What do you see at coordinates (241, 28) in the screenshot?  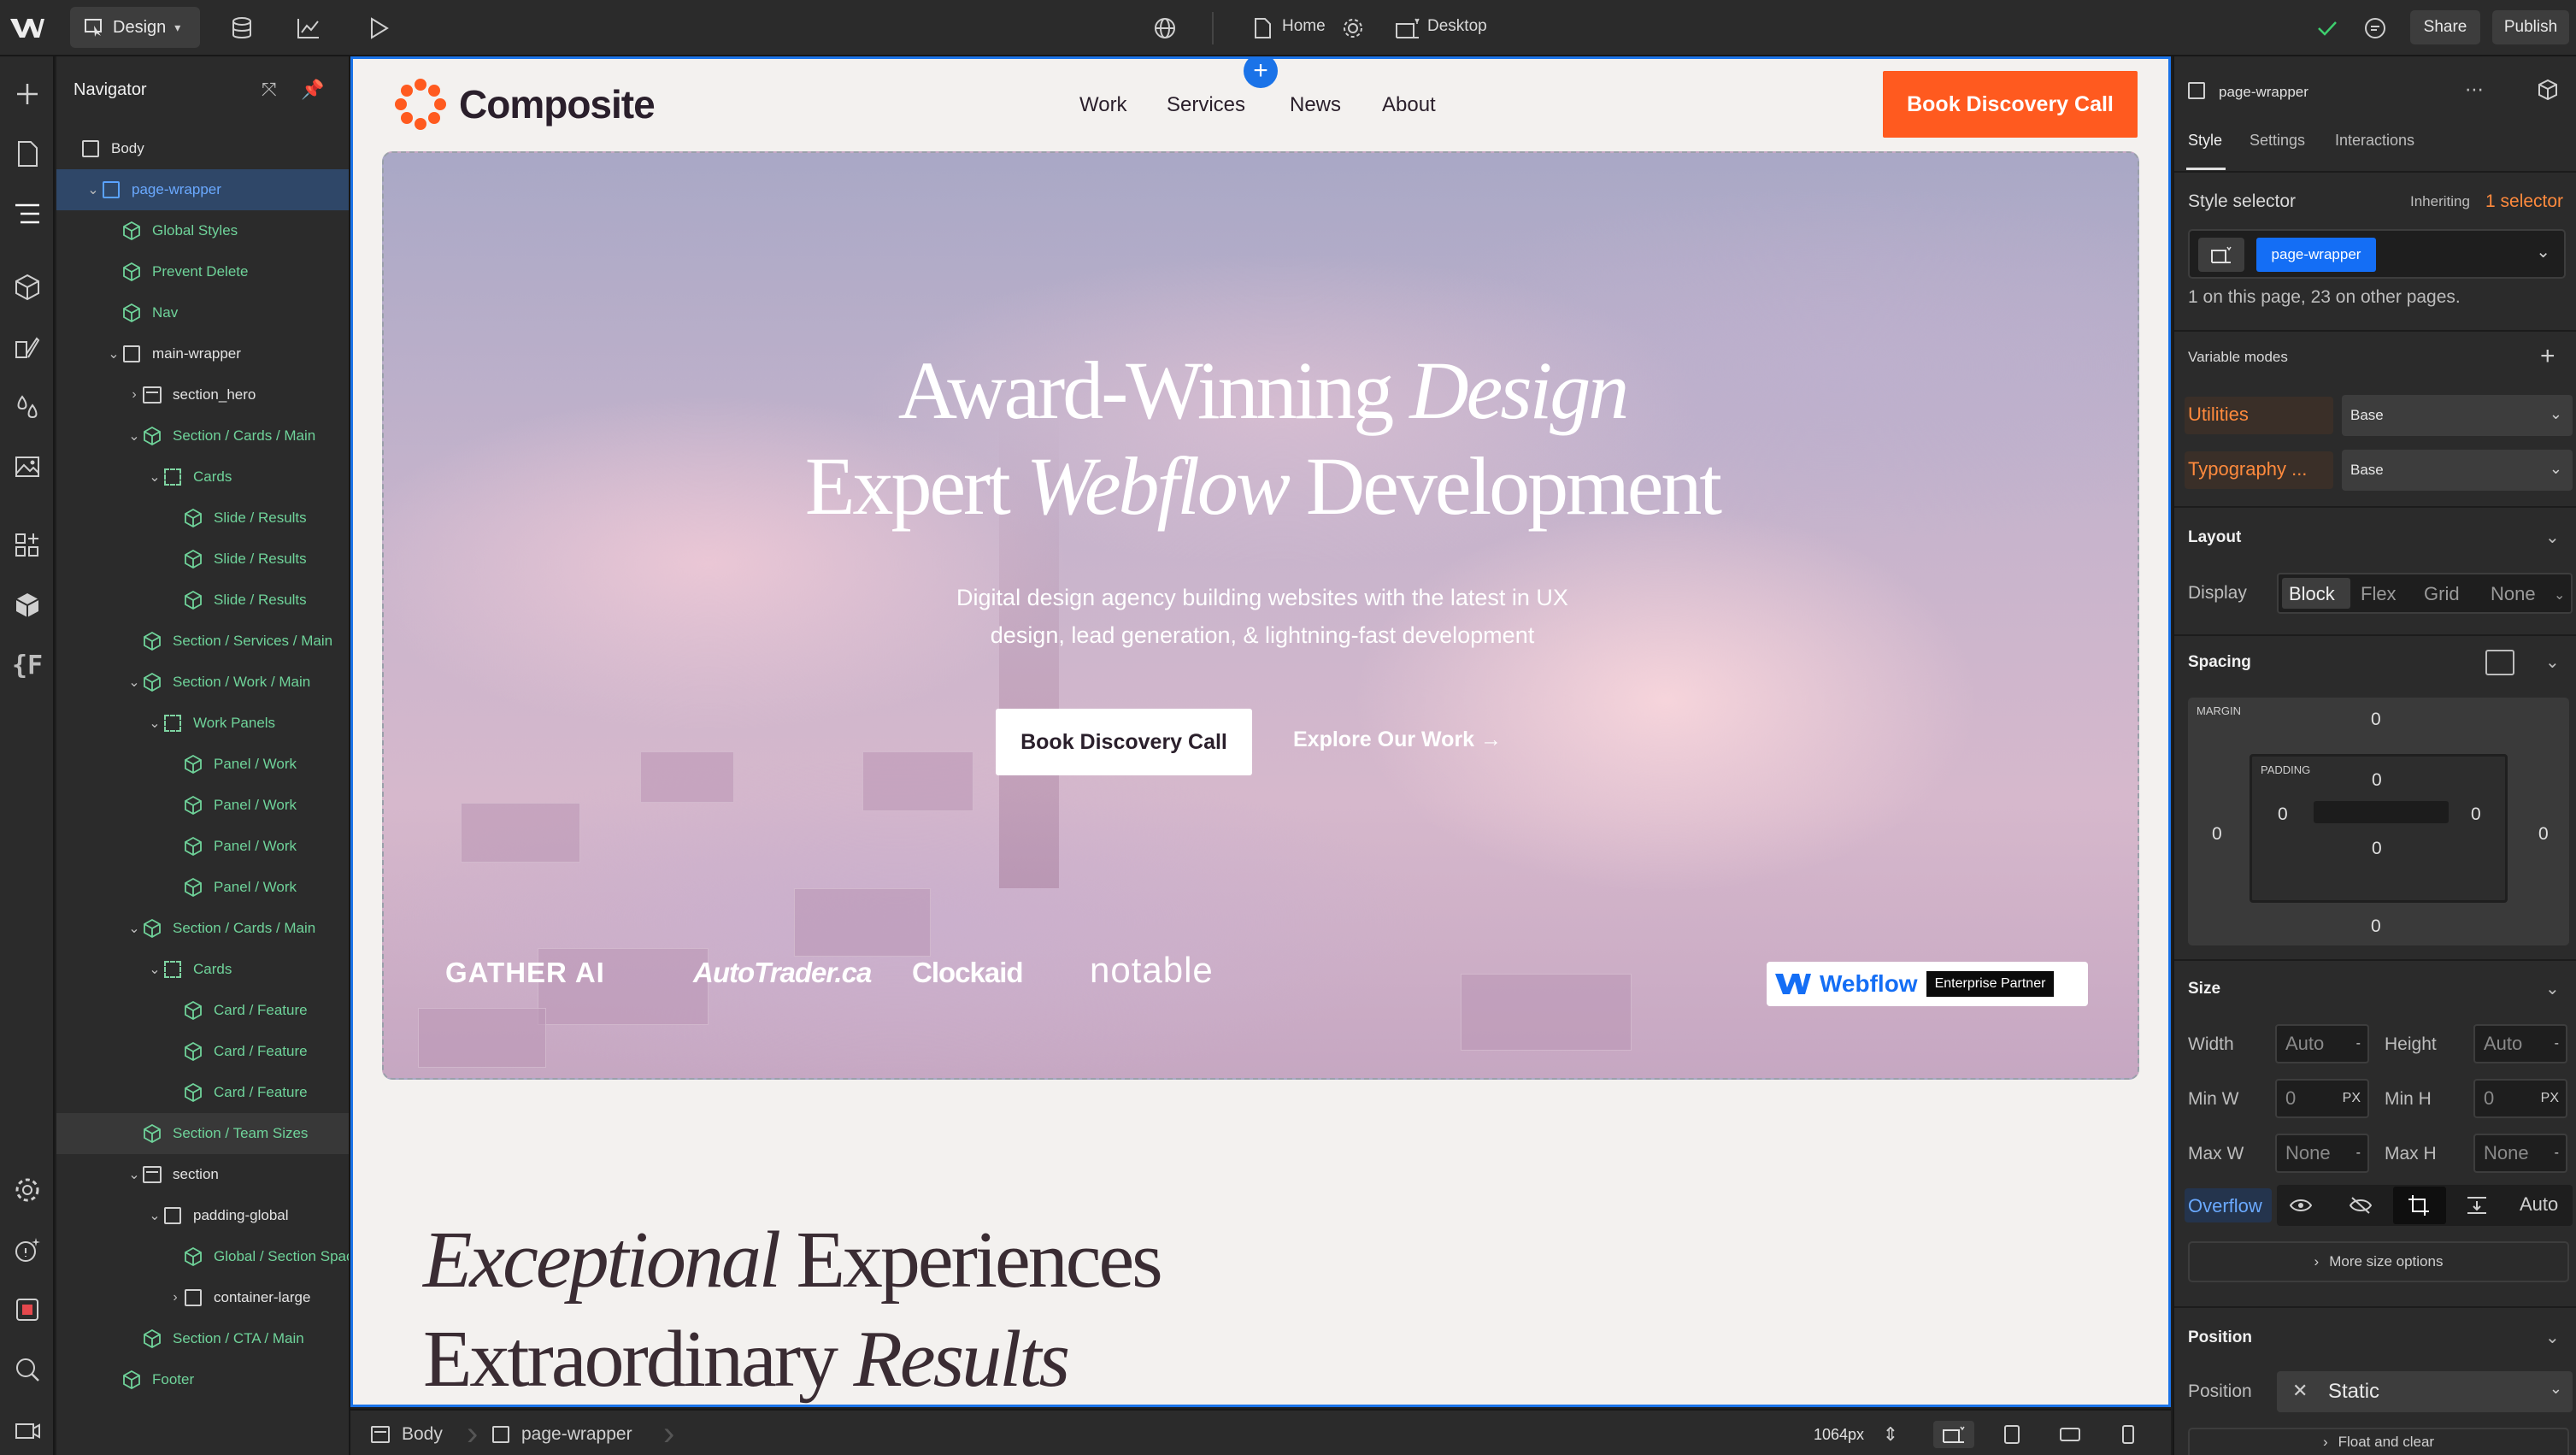 I see `cms-database-icon` at bounding box center [241, 28].